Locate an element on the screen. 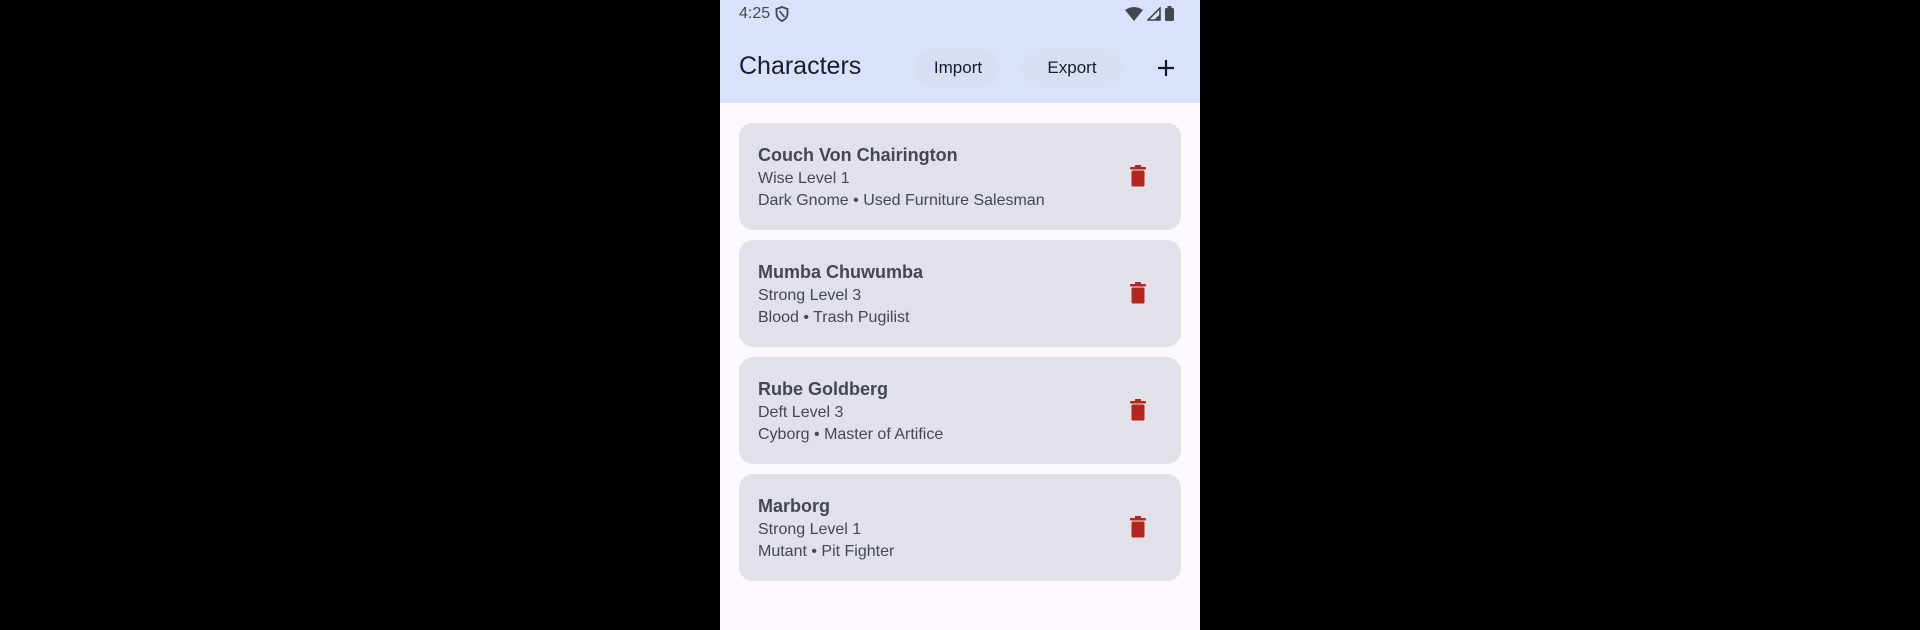  shield-icon is located at coordinates (782, 14).